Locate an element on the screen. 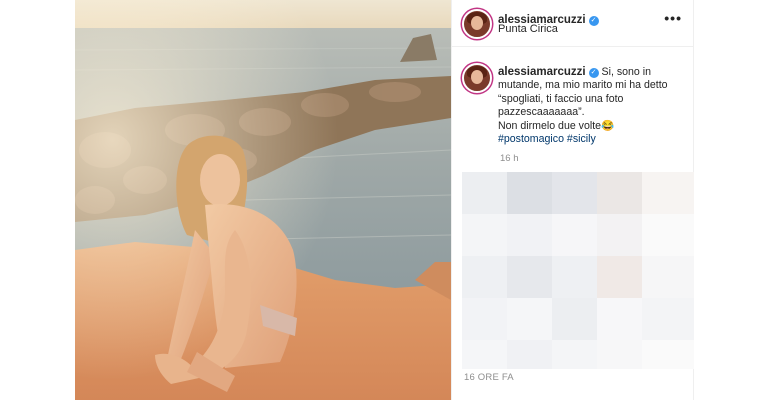 Image resolution: width=768 pixels, height=400 pixels. caption-line-2: mutande, ma mio marito mi ha detto is located at coordinates (583, 85).